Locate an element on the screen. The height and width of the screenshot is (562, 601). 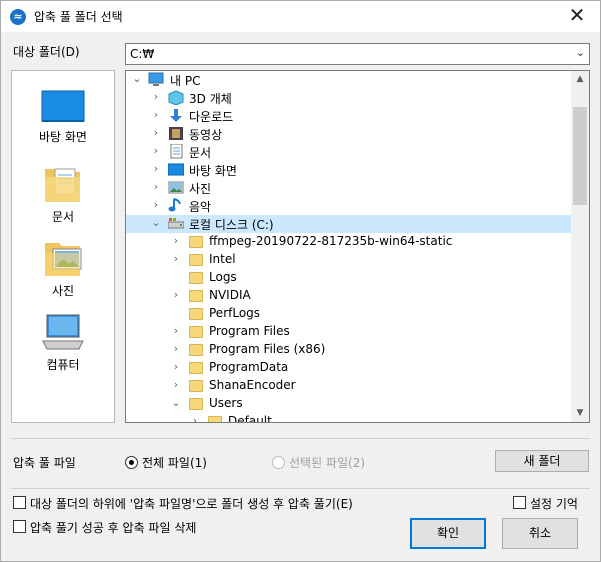
place-desktop: 바탕 화면 is located at coordinates (63, 117).